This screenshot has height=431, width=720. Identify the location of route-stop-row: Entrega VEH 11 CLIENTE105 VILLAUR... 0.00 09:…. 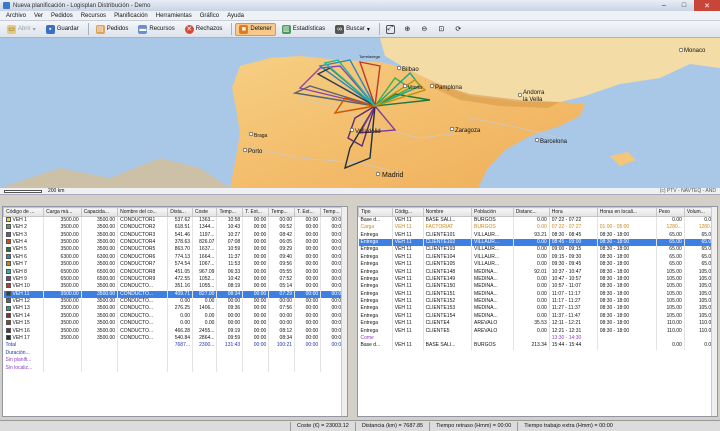
(537, 264).